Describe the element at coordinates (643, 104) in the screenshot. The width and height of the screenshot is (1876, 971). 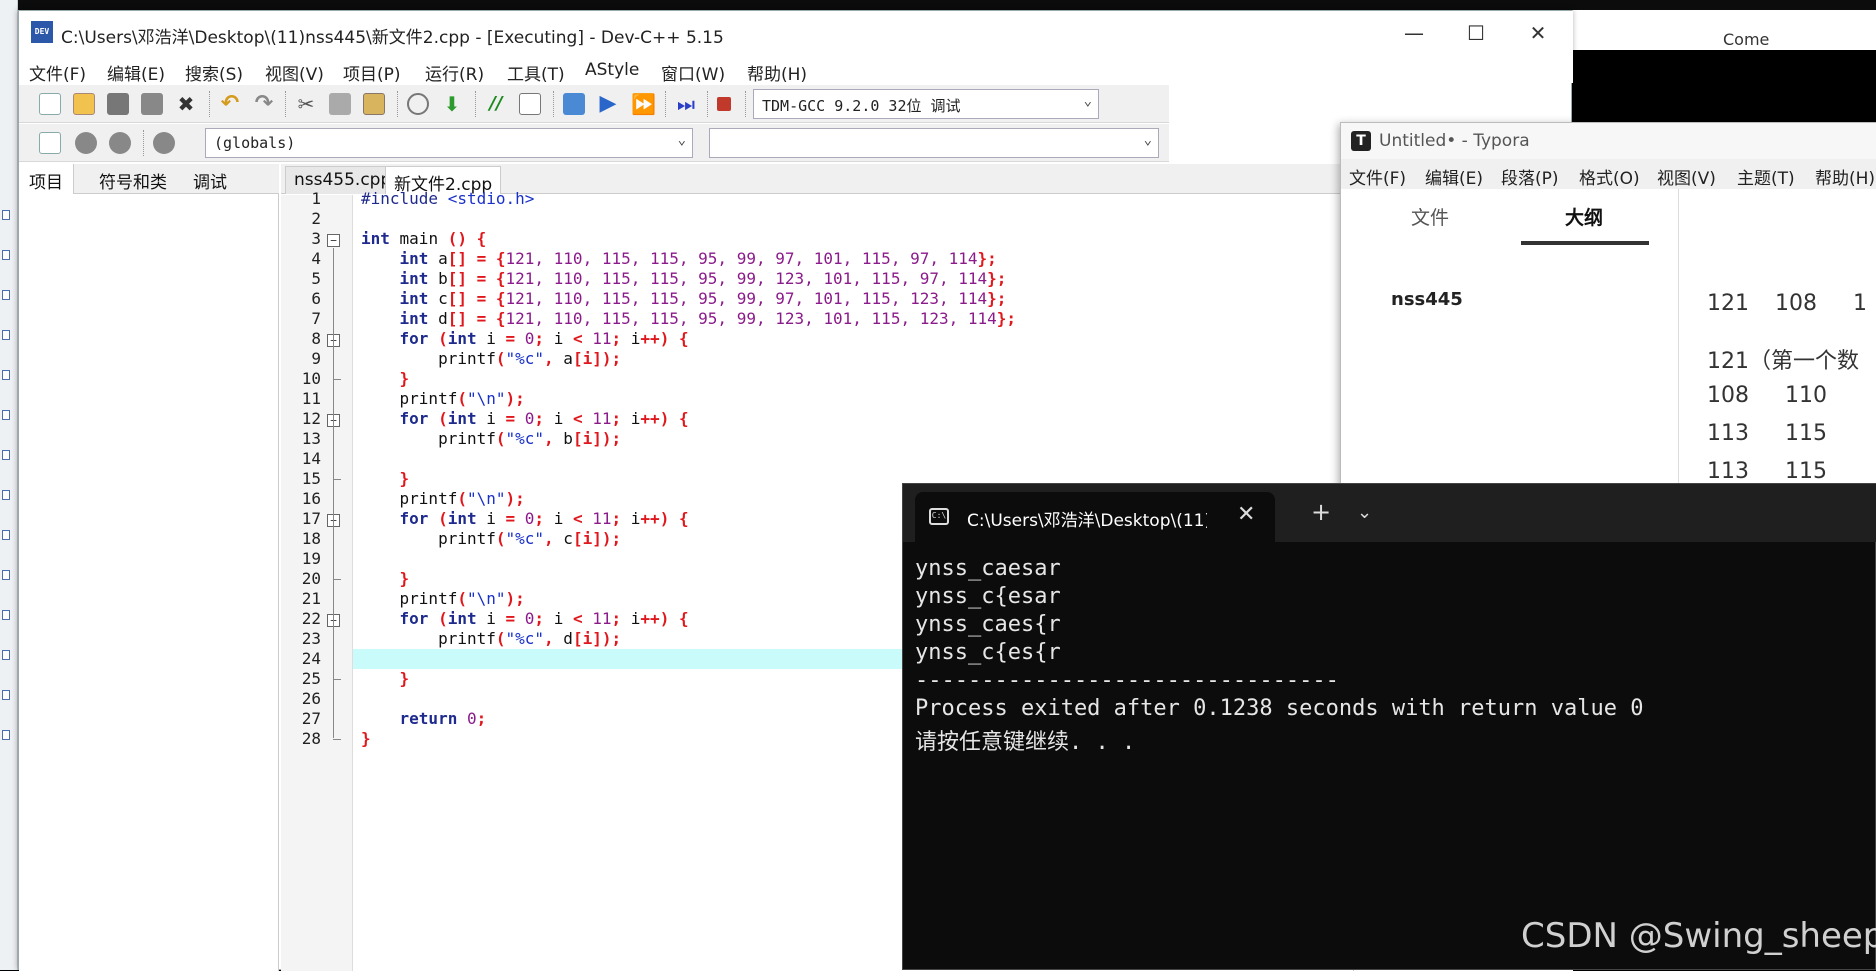
I see `compile-run-icon: ⏩` at that location.